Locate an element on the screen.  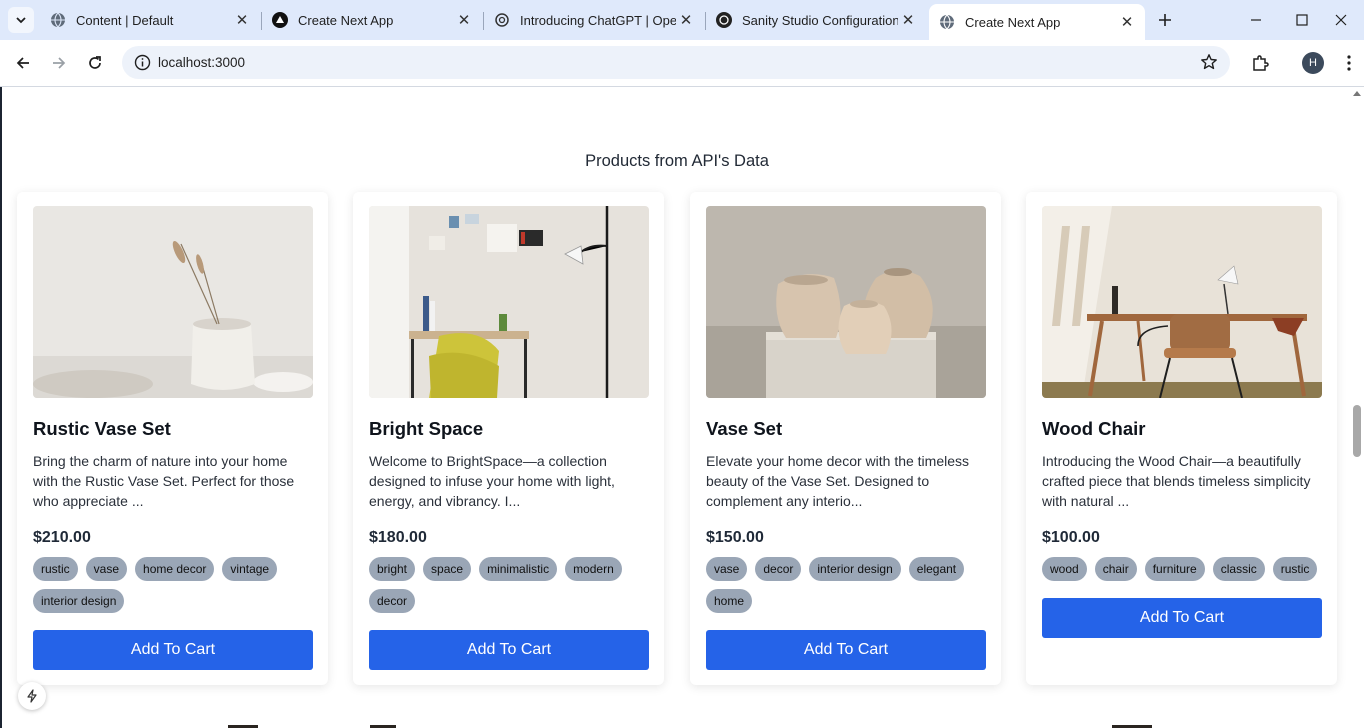
scrollbar is located at coordinates (1357, 407).